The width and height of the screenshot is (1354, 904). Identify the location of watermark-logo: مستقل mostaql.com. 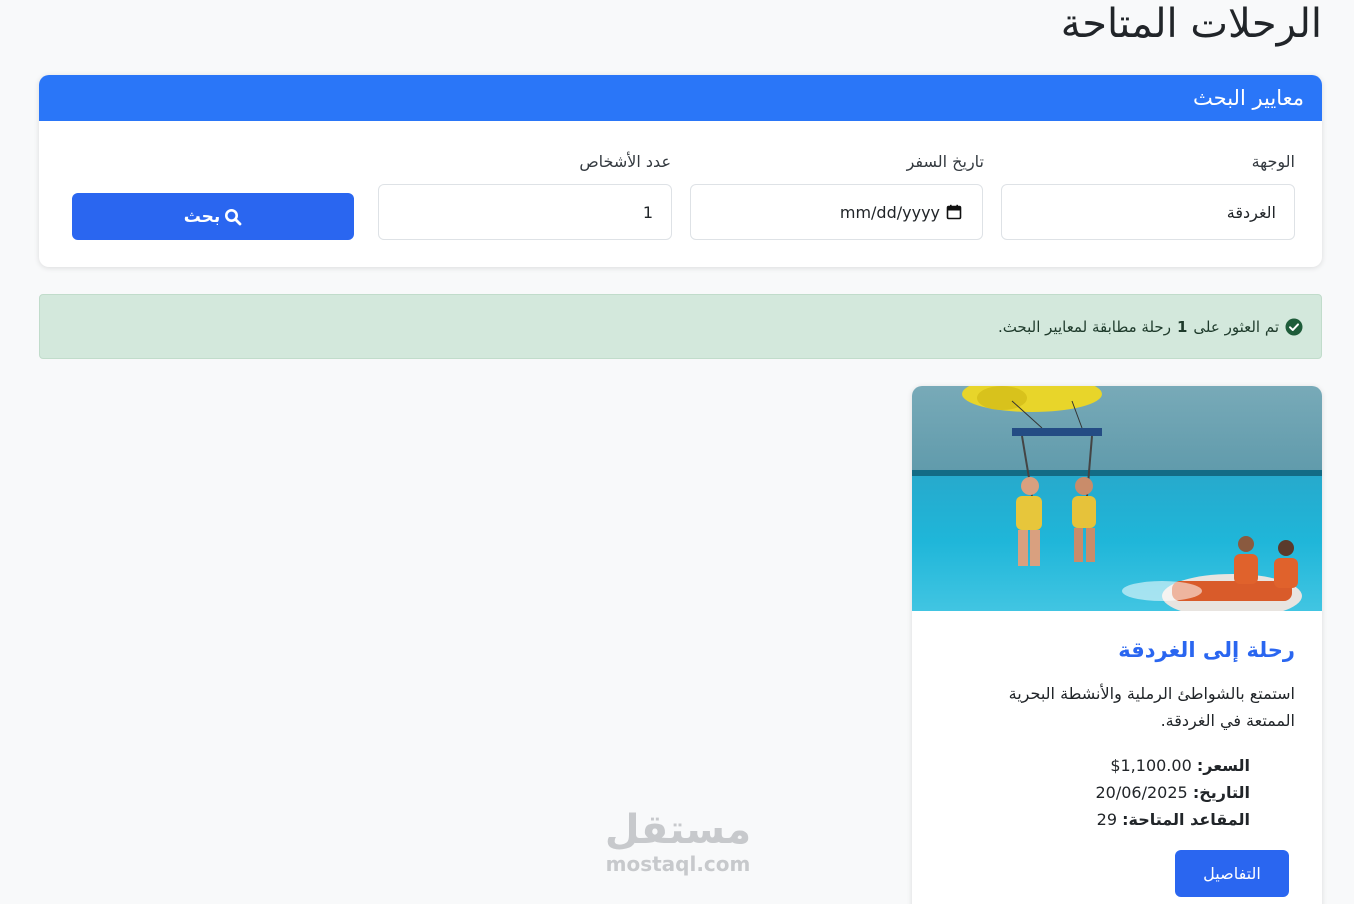
(678, 842).